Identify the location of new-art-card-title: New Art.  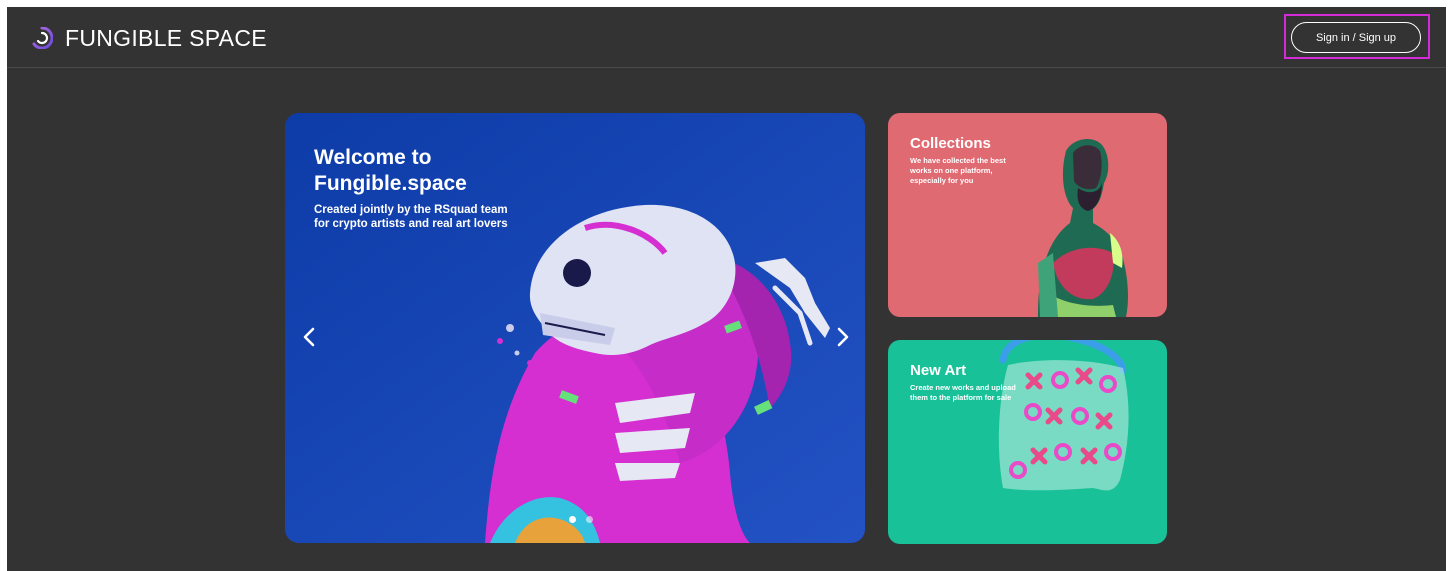
(938, 370).